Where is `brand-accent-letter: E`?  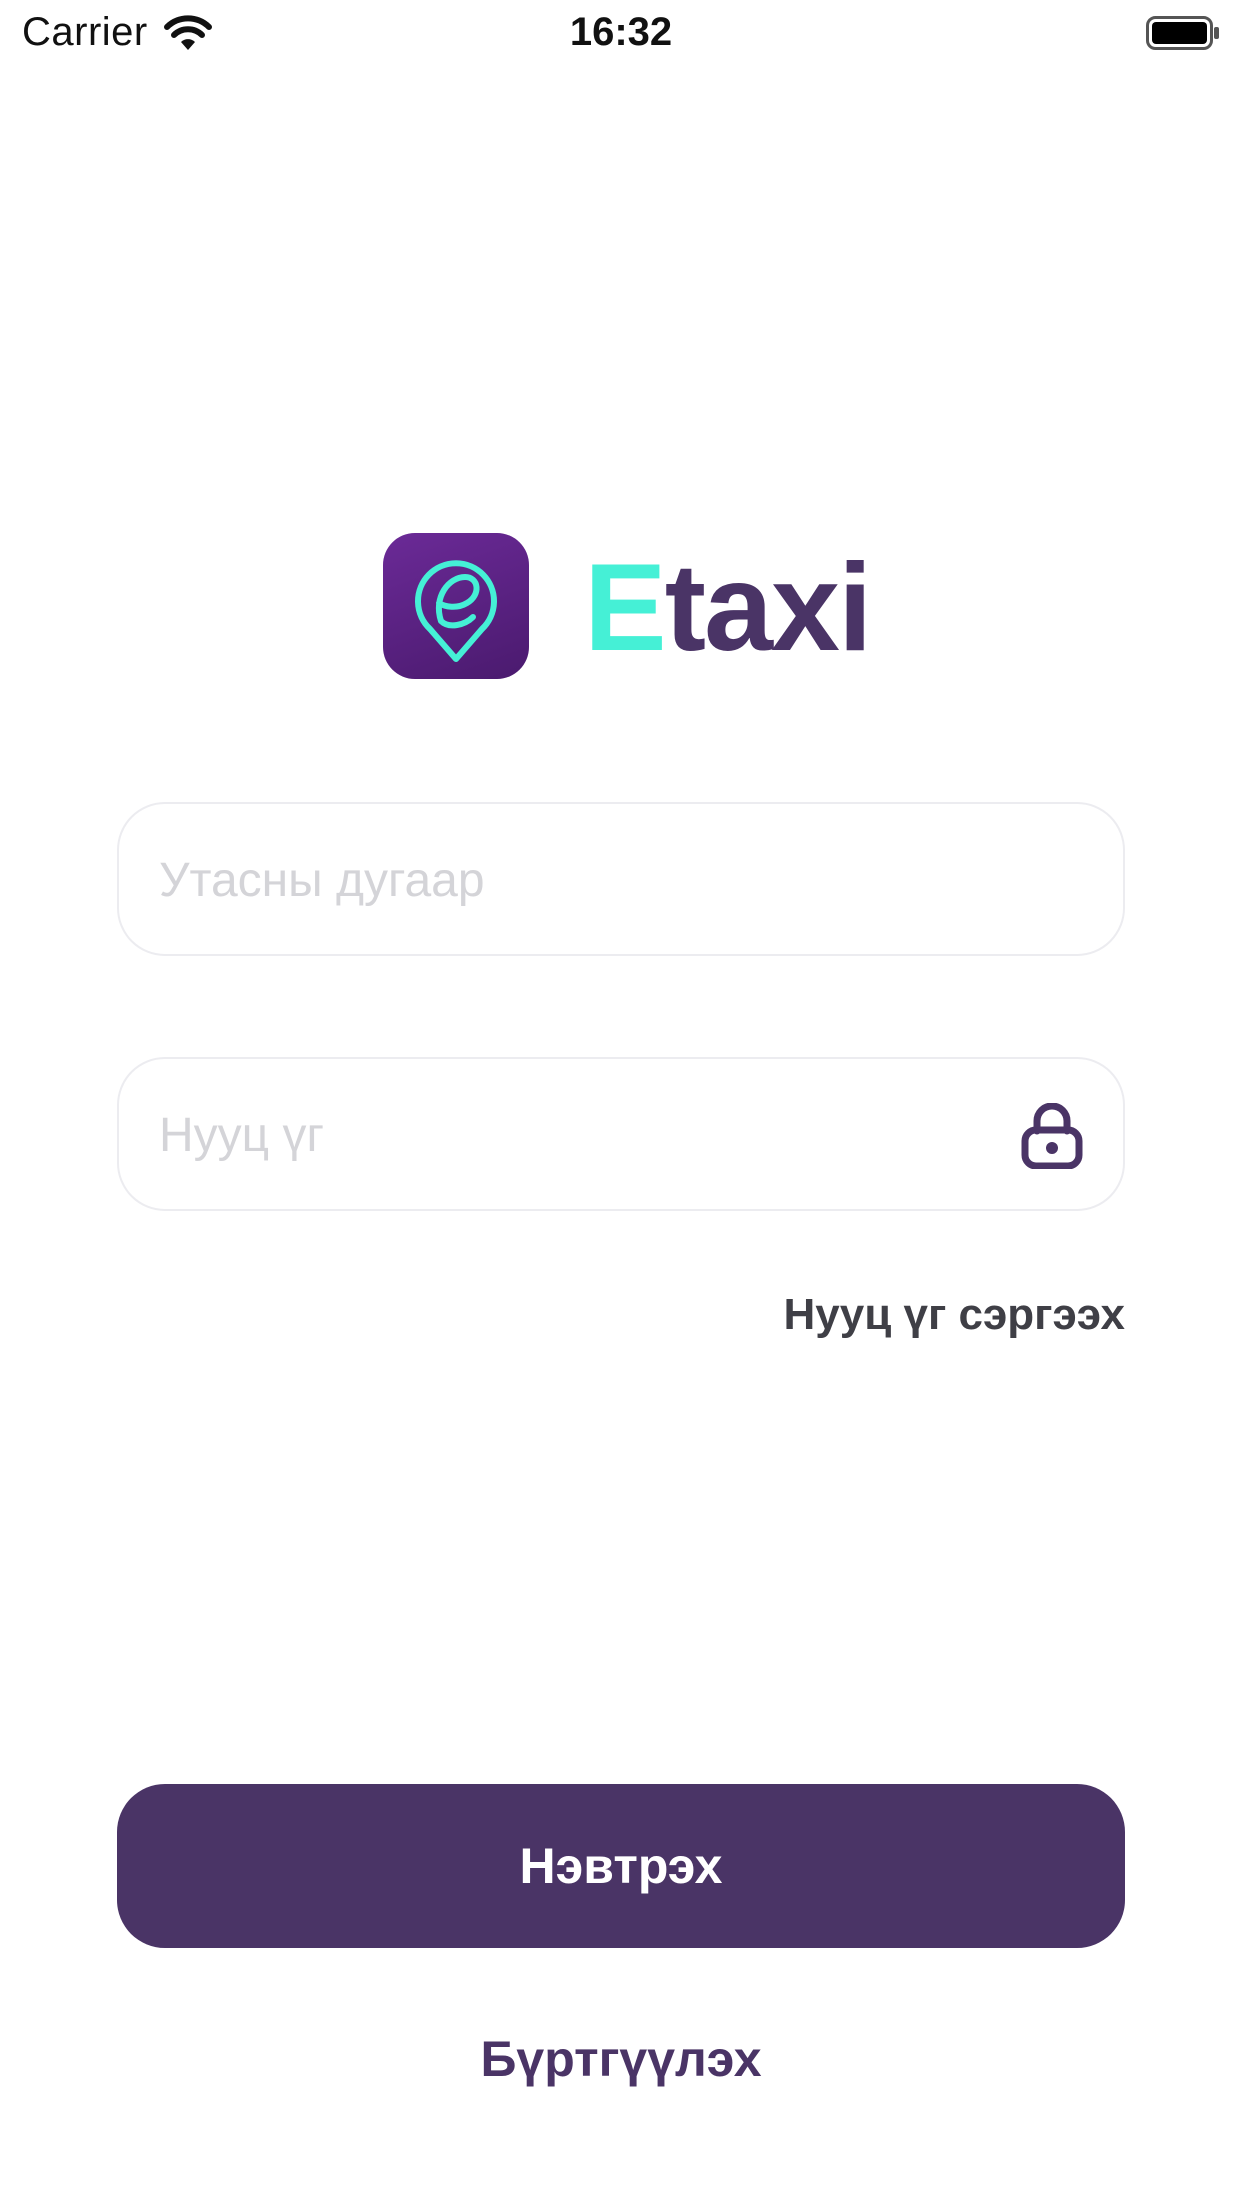 brand-accent-letter: E is located at coordinates (625, 608).